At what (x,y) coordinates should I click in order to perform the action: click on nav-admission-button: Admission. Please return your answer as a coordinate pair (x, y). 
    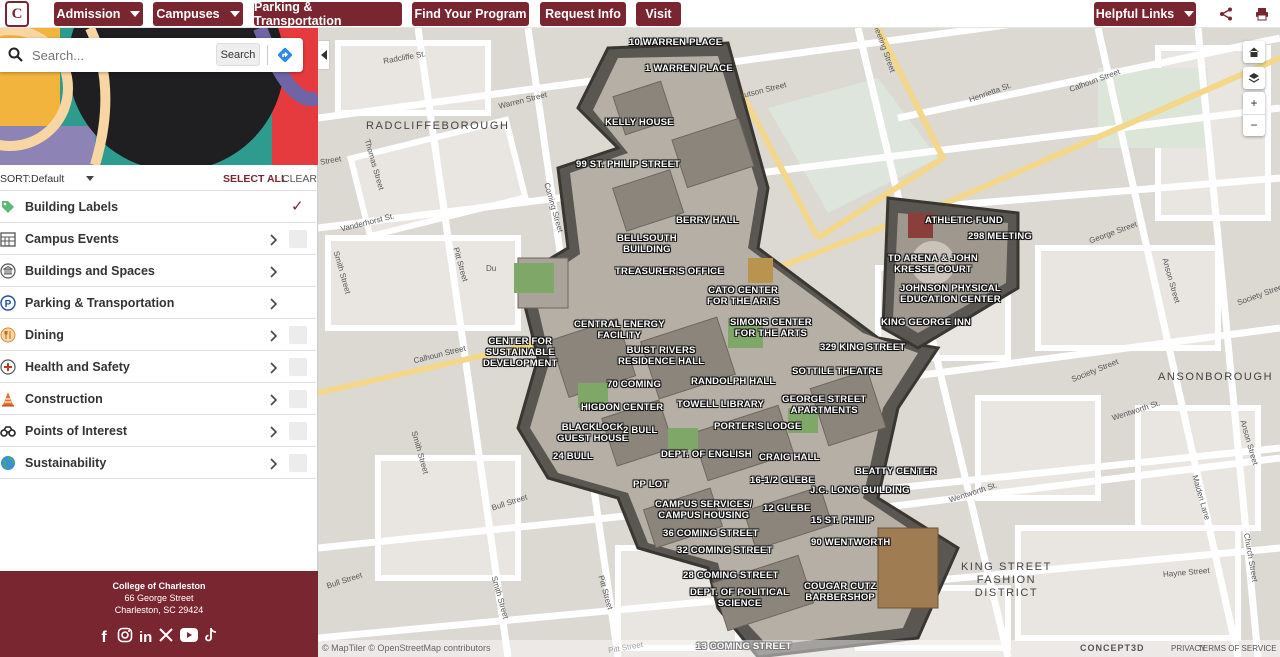
    Looking at the image, I should click on (98, 14).